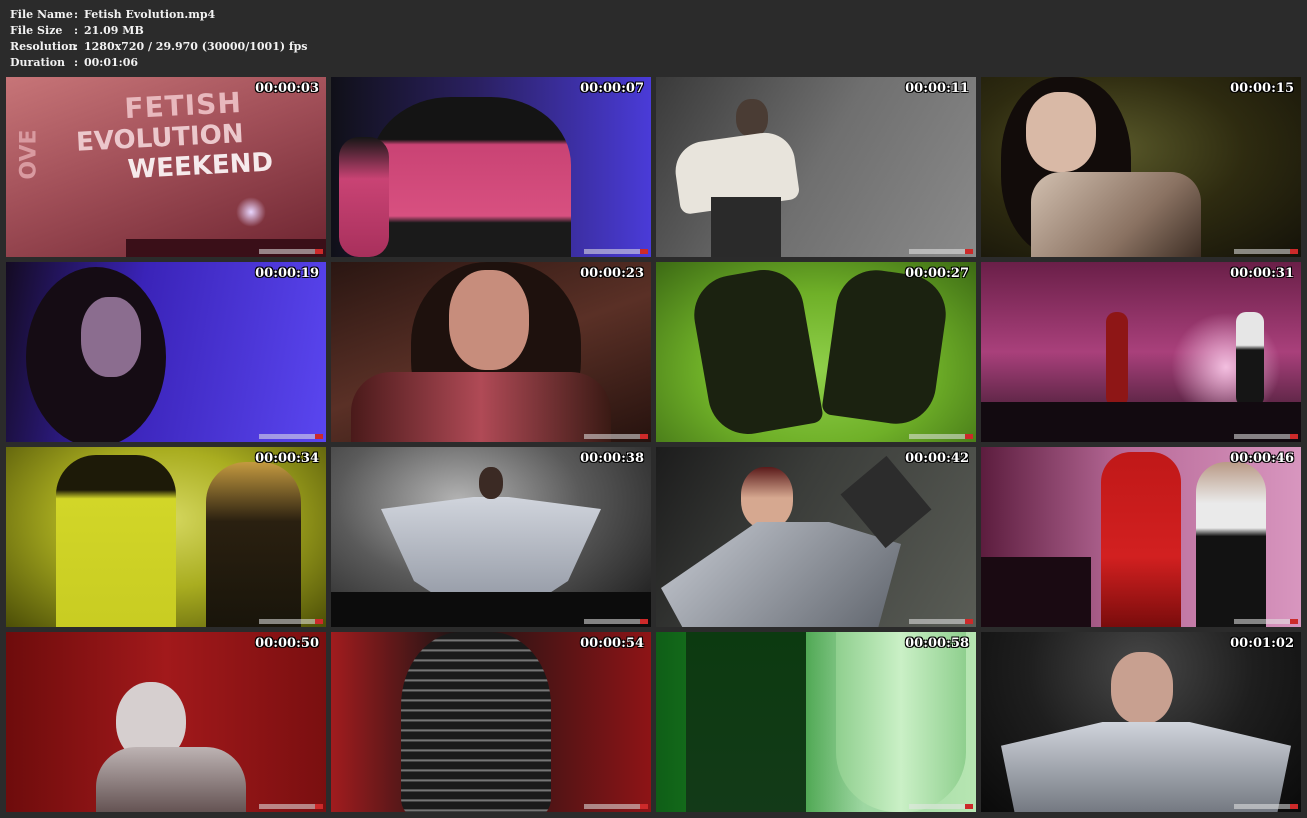  I want to click on timestamp: 00:00:03, so click(287, 88).